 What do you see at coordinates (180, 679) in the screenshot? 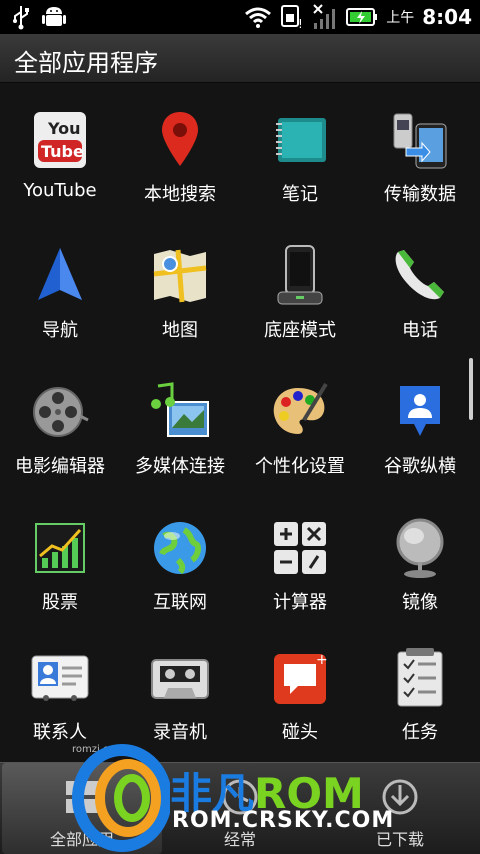
I see `cassette-icon` at bounding box center [180, 679].